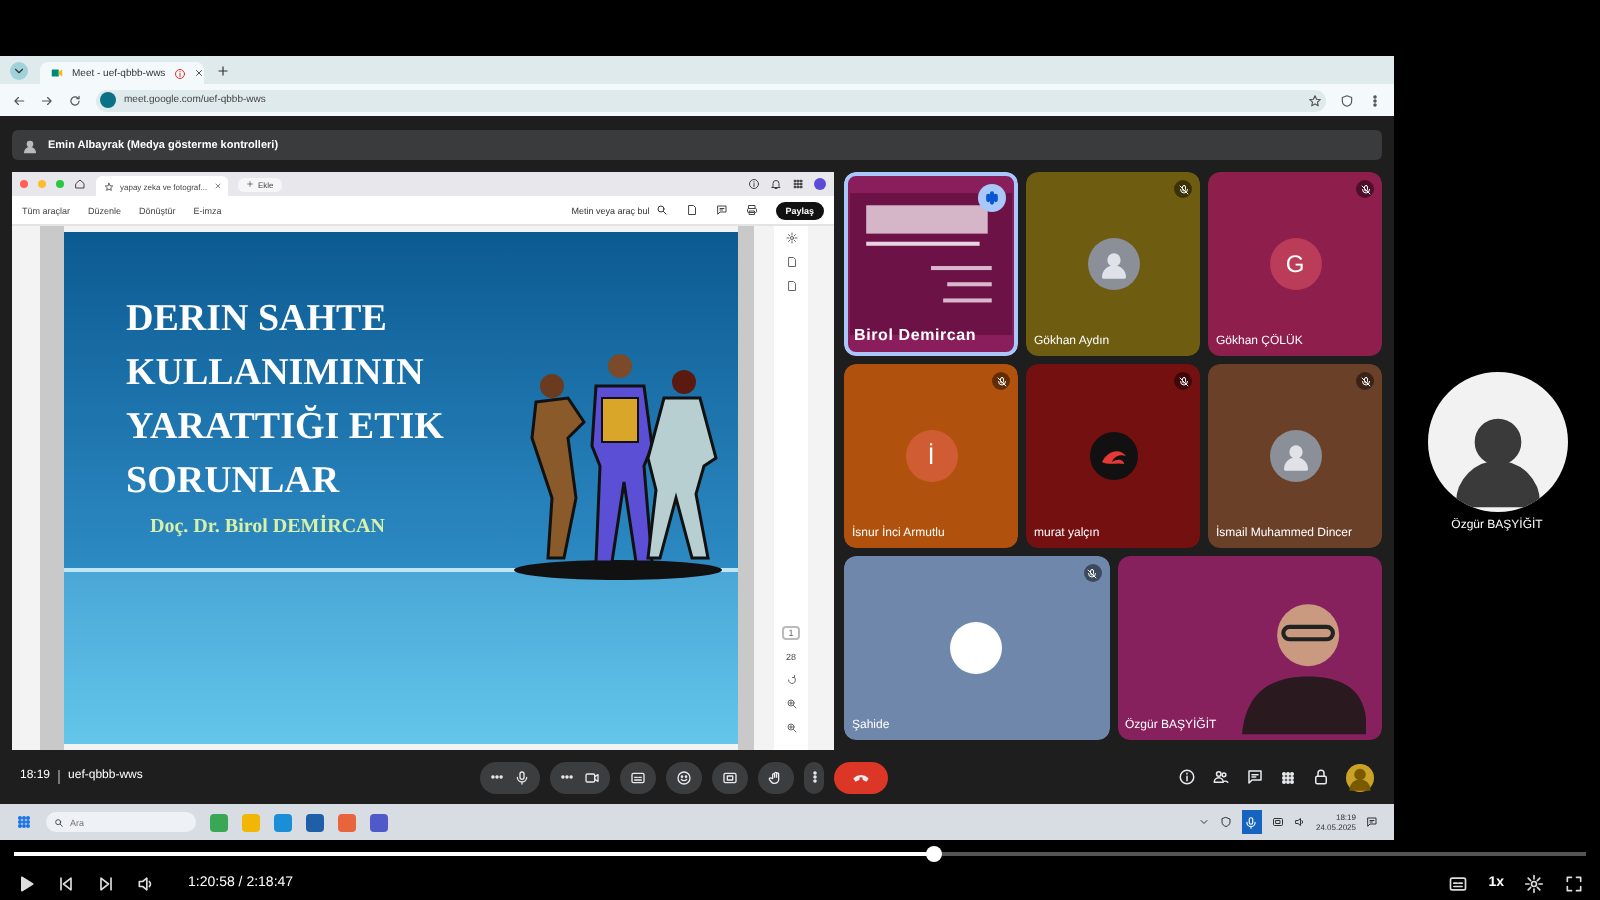 The image size is (1600, 900). Describe the element at coordinates (1255, 777) in the screenshot. I see `chat-icon` at that location.